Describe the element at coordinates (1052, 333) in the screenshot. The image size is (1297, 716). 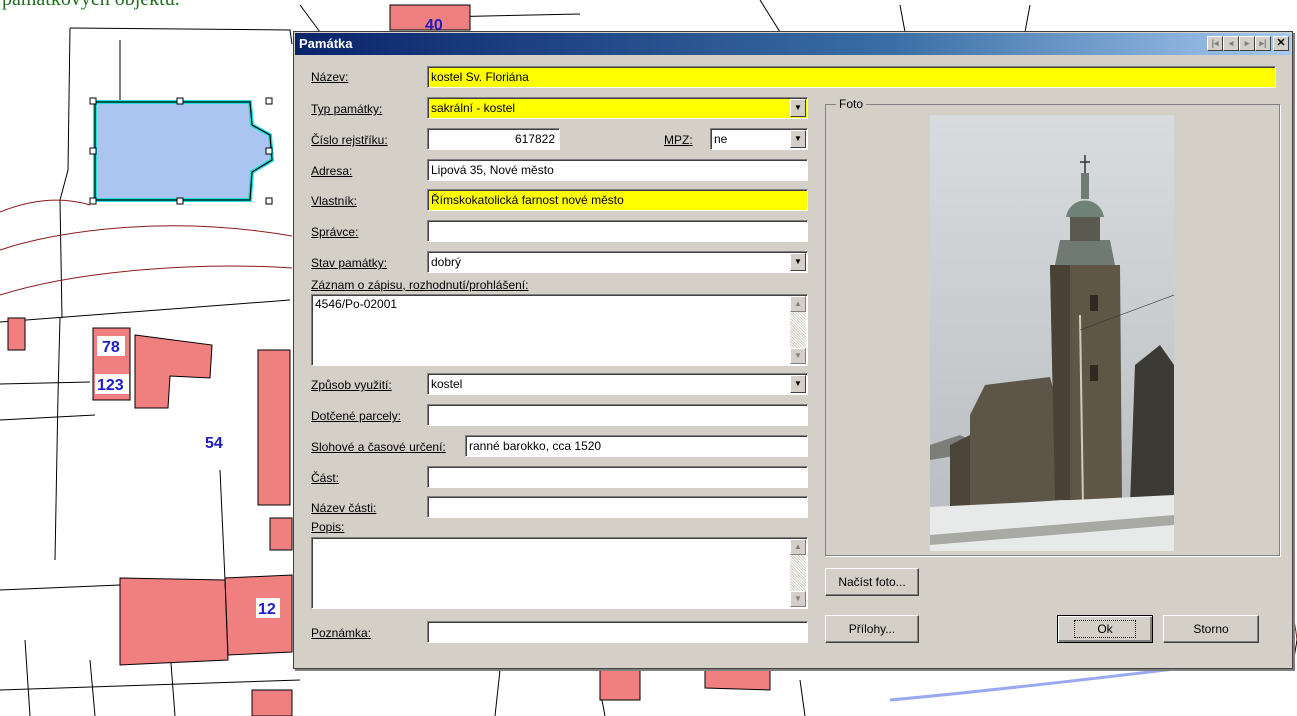
I see `church-photo` at that location.